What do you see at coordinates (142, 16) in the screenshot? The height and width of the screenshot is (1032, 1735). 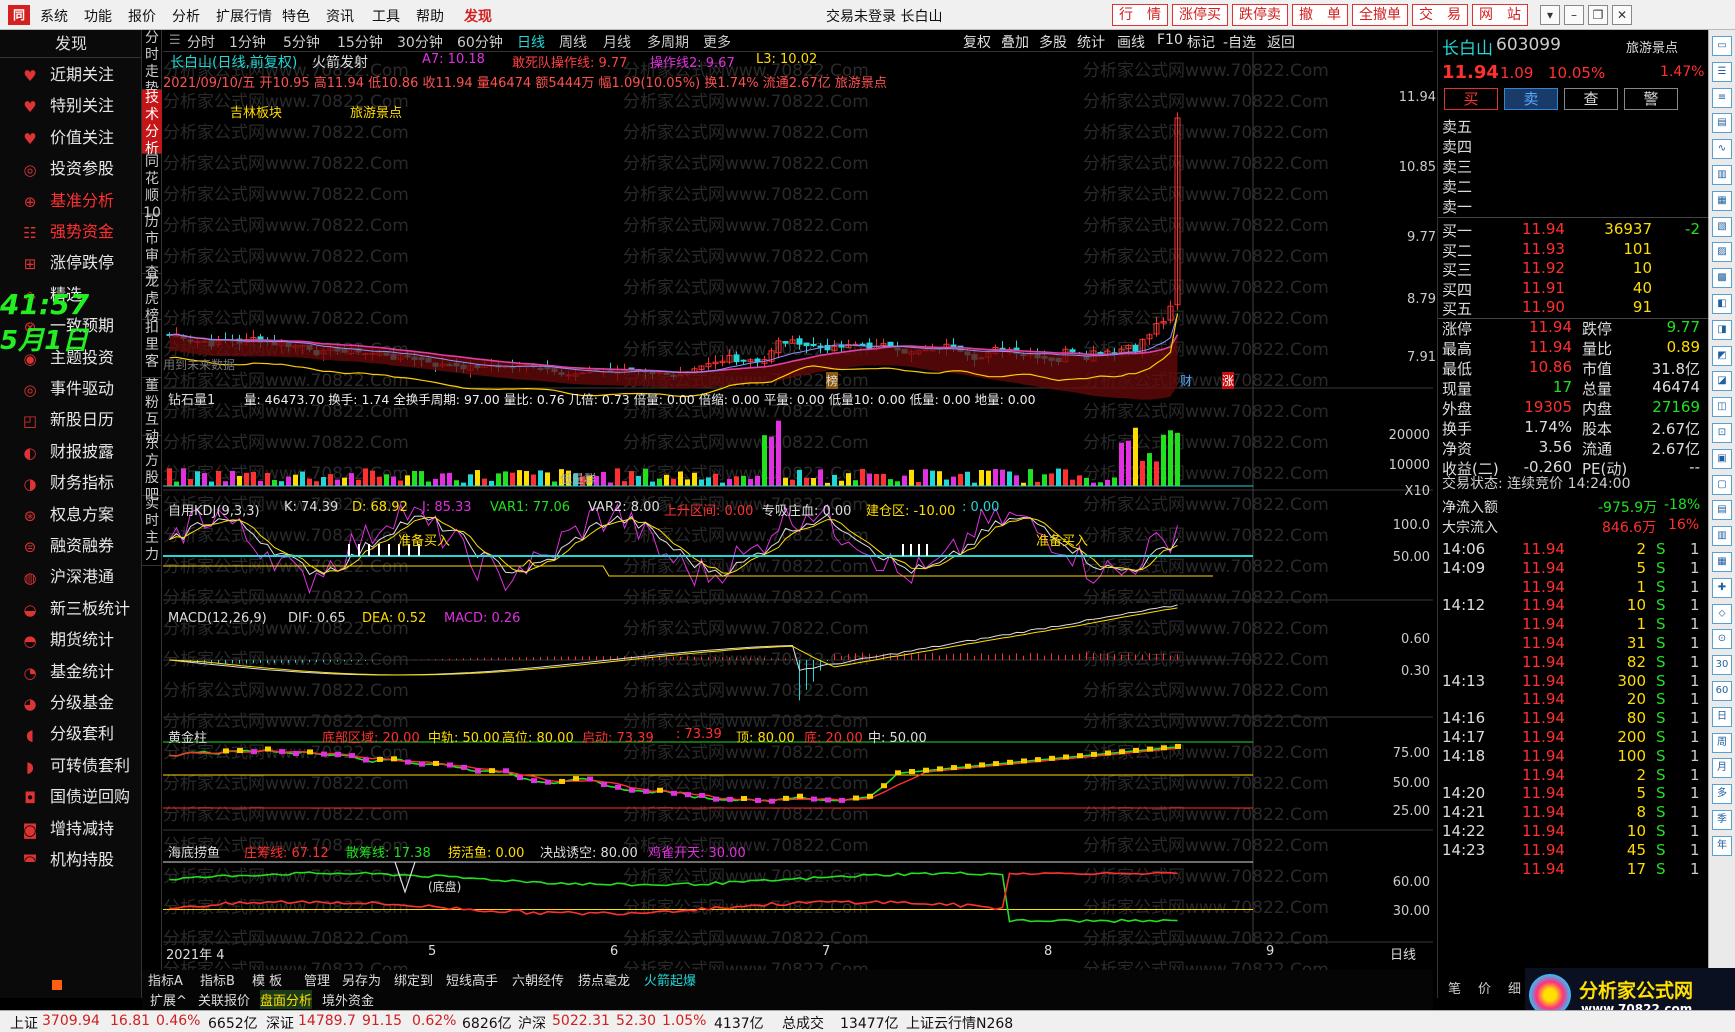 I see `menu-quote: 报价` at bounding box center [142, 16].